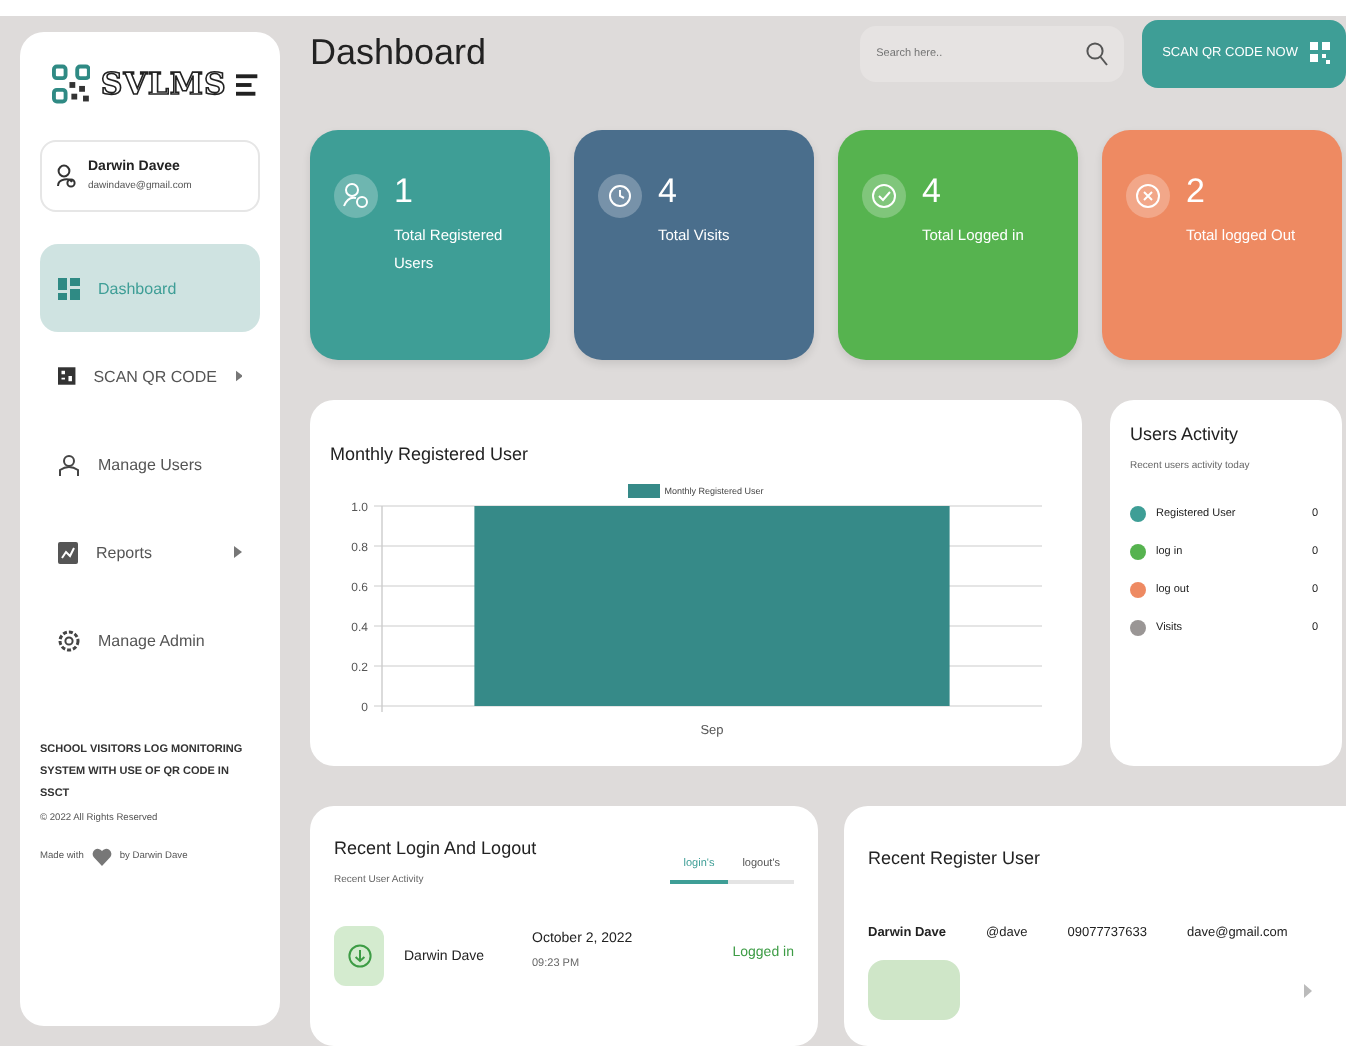 The height and width of the screenshot is (1046, 1346). What do you see at coordinates (1185, 434) in the screenshot?
I see `activity-title: Users Activity` at bounding box center [1185, 434].